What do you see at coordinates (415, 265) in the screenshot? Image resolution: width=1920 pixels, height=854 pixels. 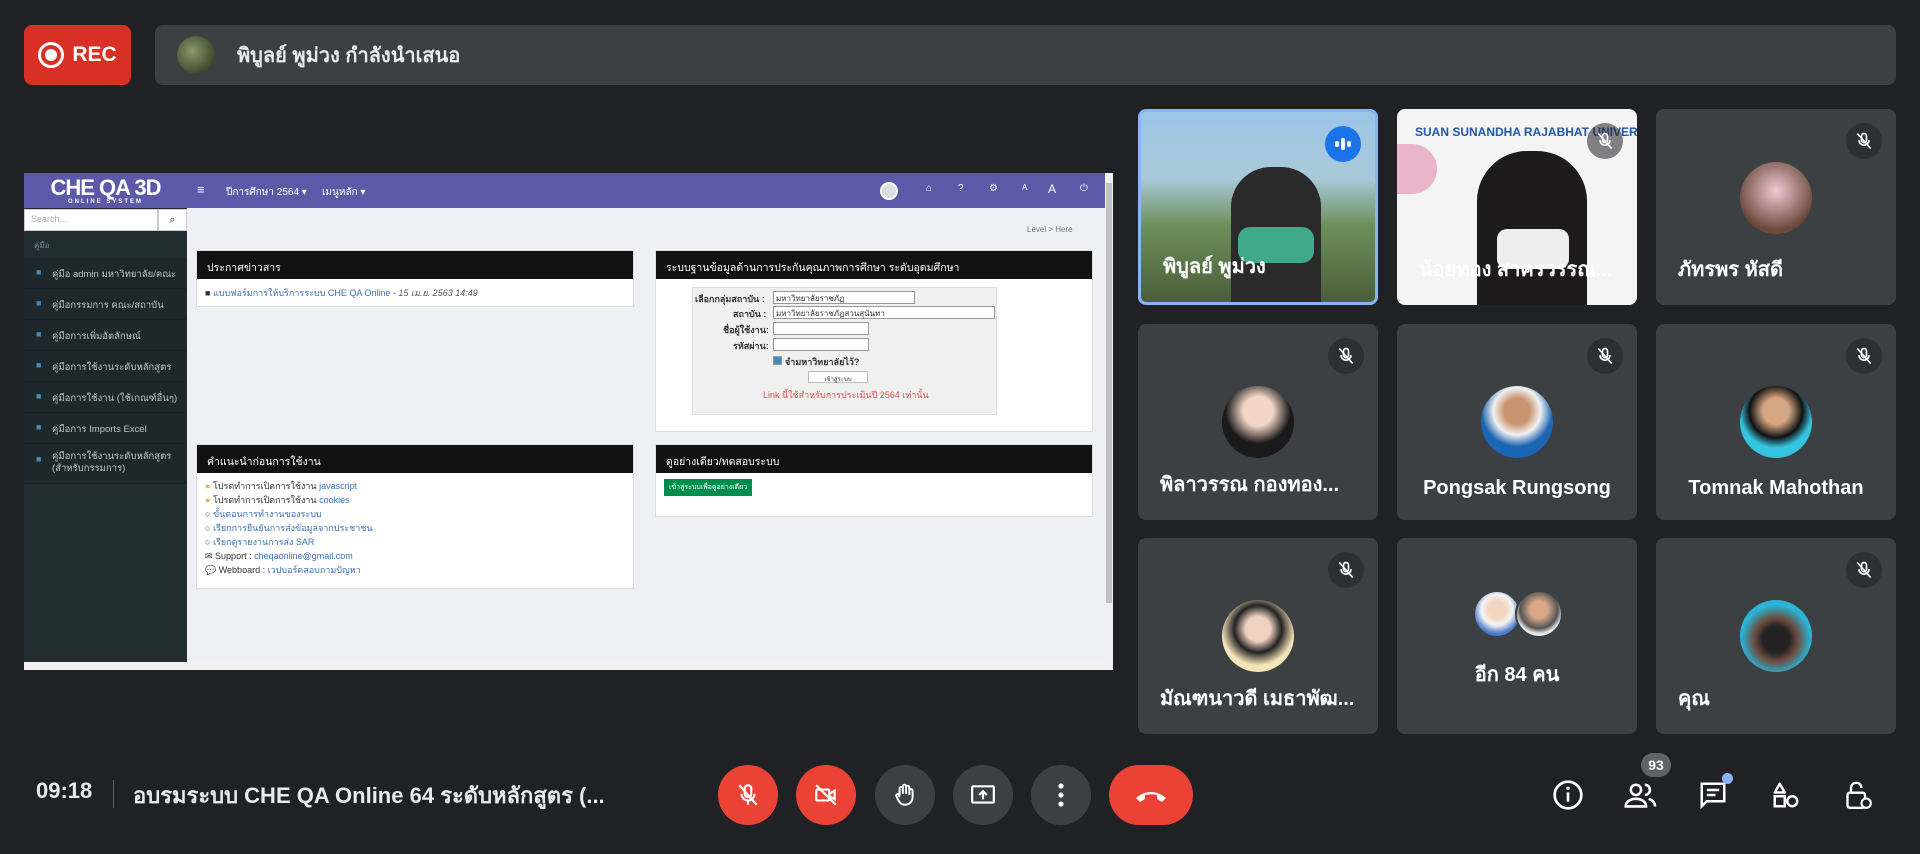 I see `news-title: ประกาศข่าวสาร` at bounding box center [415, 265].